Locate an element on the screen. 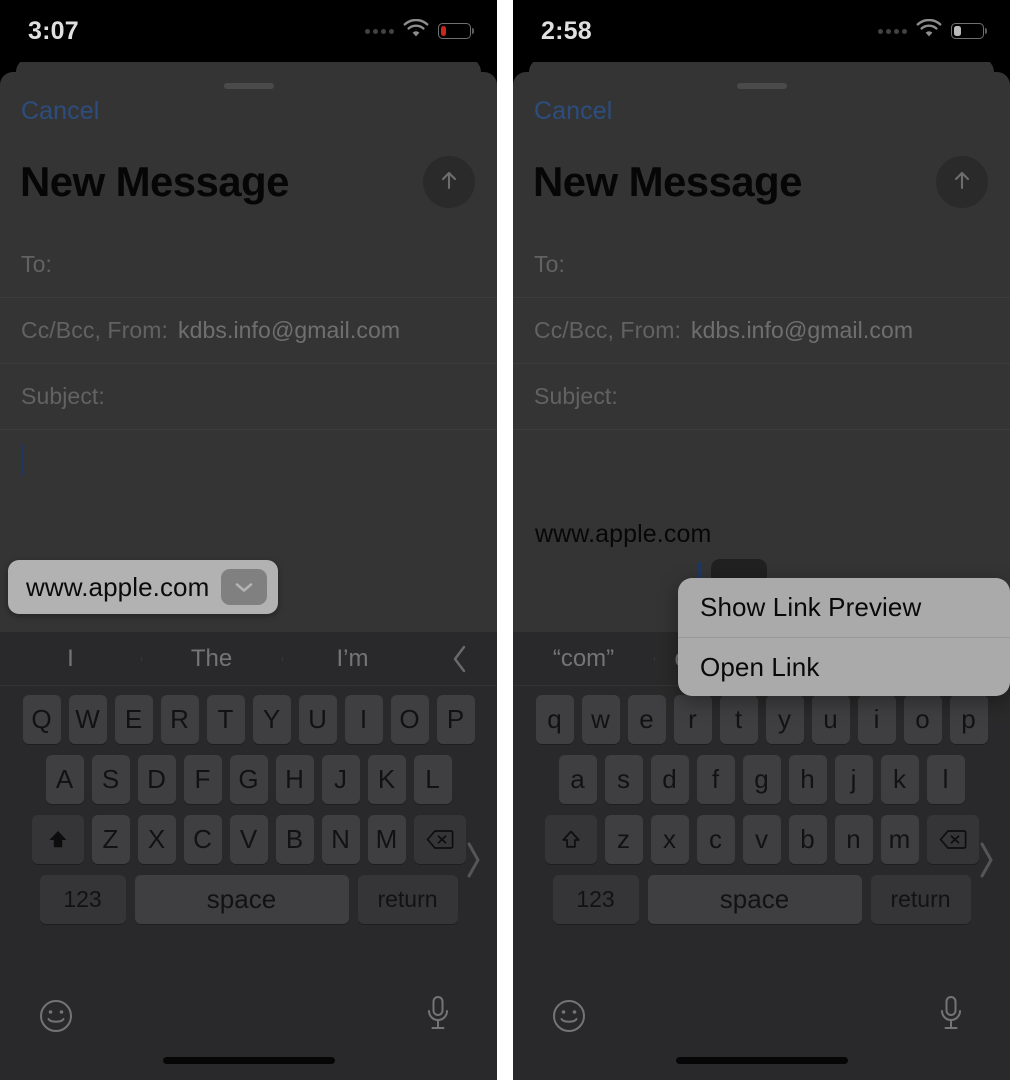 Image resolution: width=1010 pixels, height=1080 pixels. key-n: N is located at coordinates (340, 839).